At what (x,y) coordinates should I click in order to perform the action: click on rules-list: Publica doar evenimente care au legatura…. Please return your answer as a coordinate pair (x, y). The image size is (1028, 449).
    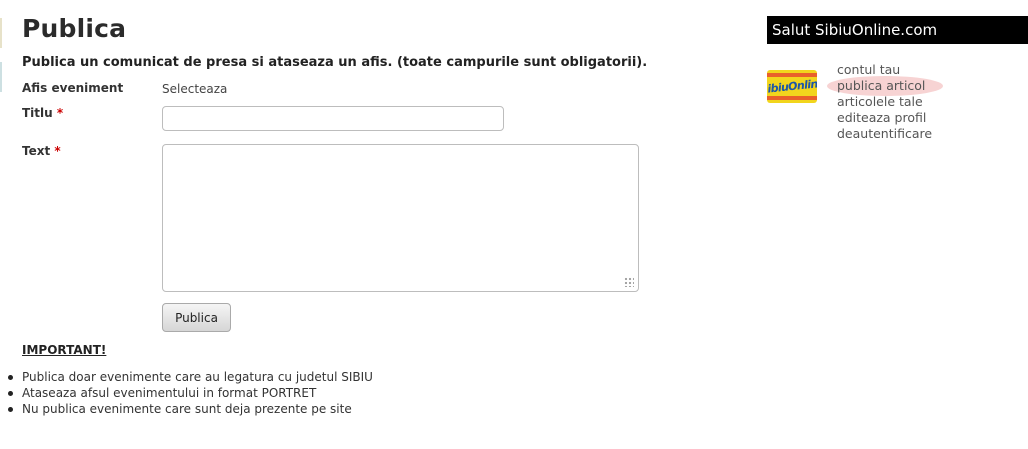
    Looking at the image, I should click on (190, 393).